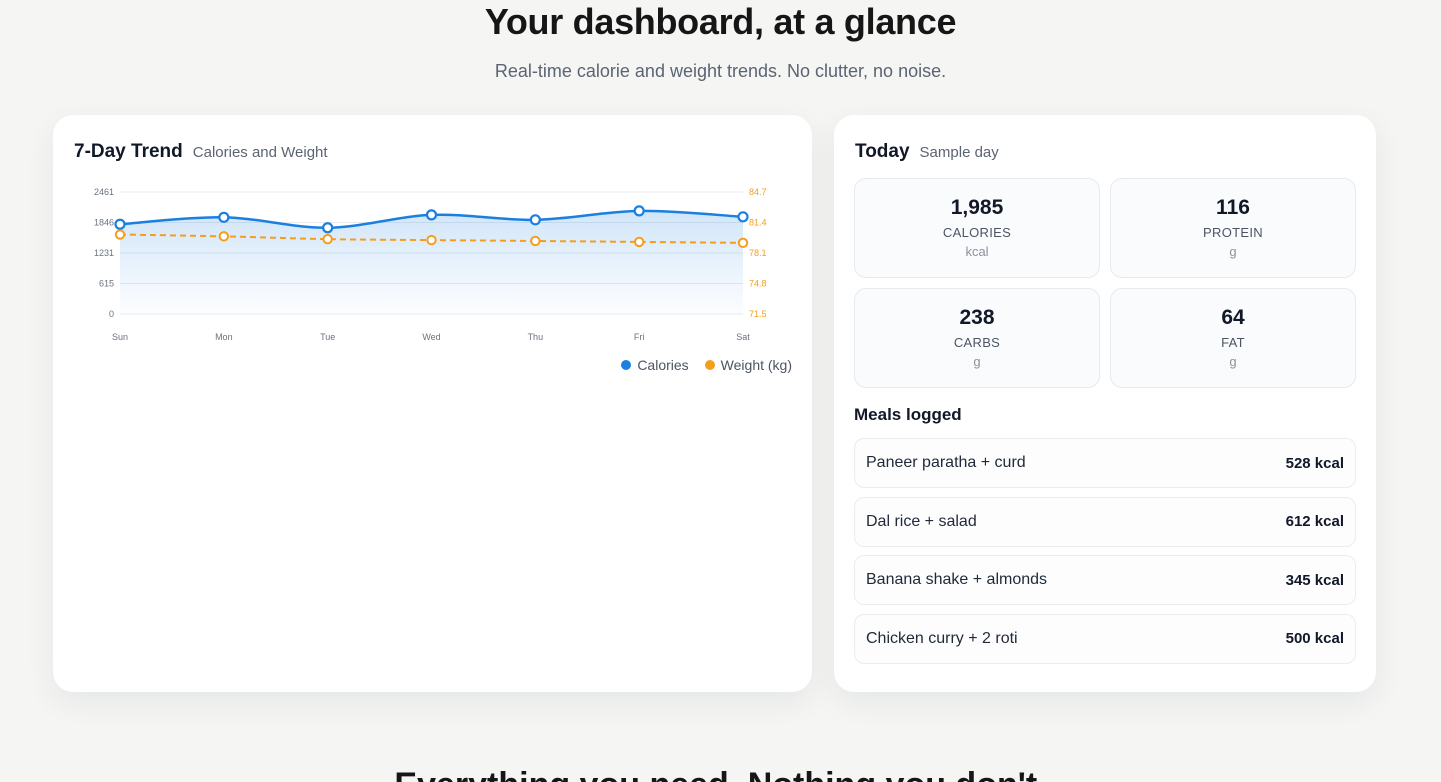 This screenshot has height=782, width=1441. Describe the element at coordinates (758, 284) in the screenshot. I see `y-right-tick-label: 74.8` at that location.